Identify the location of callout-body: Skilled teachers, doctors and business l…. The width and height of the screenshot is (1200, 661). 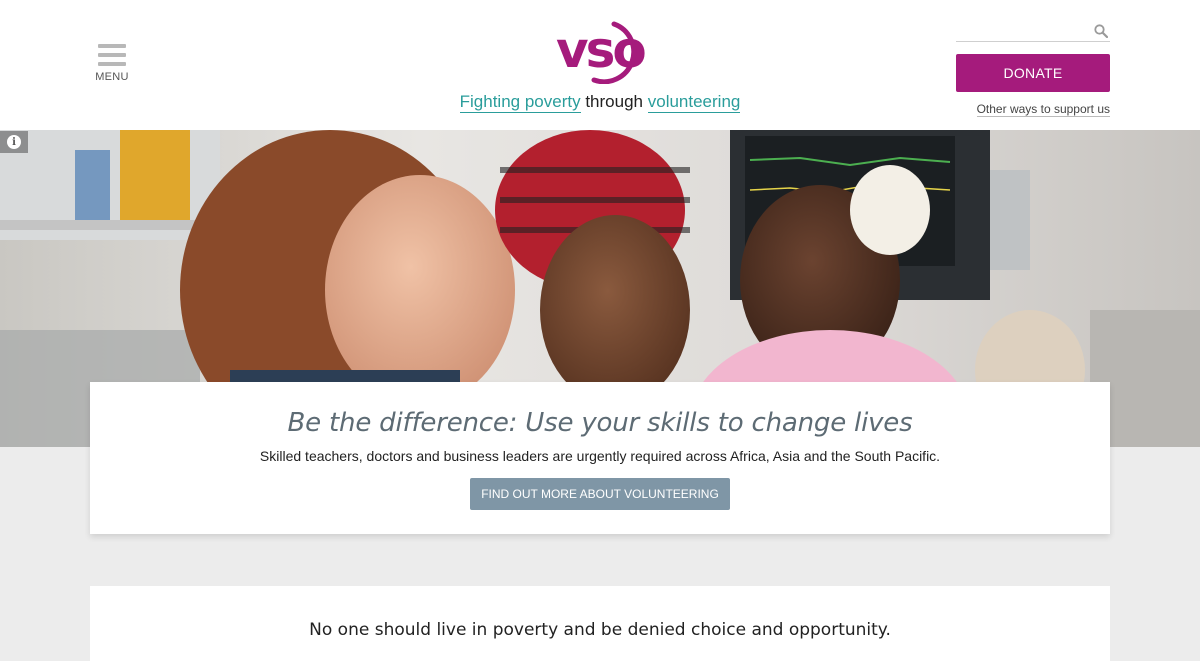
(600, 456).